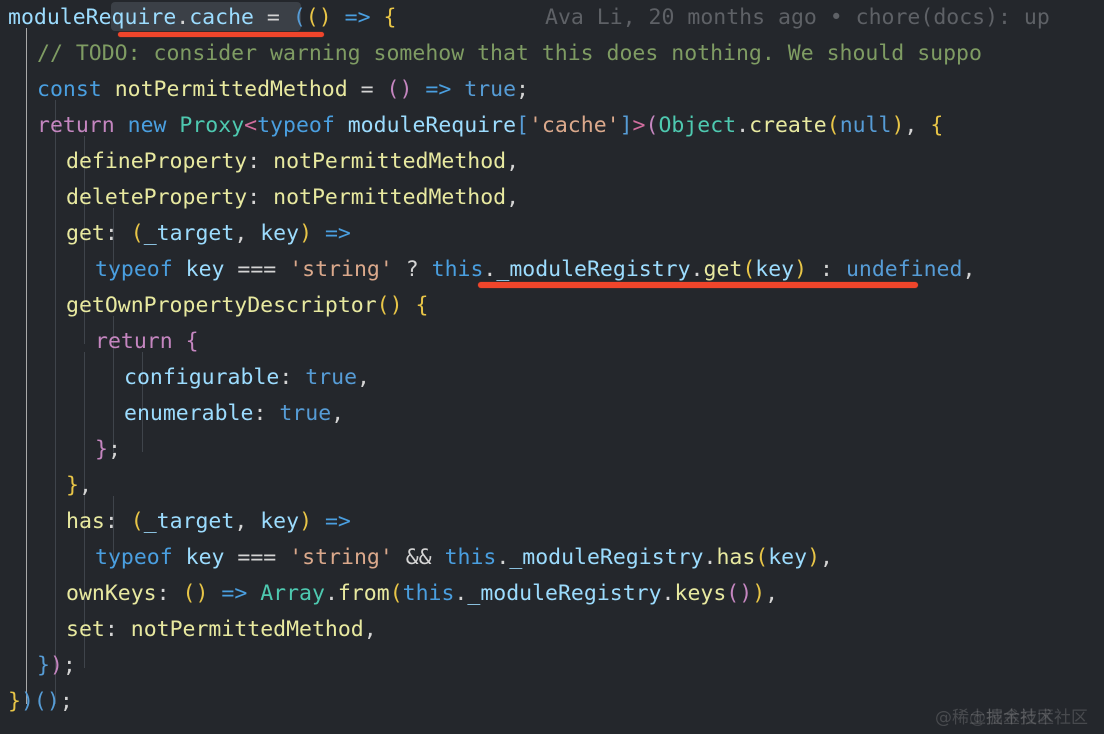  What do you see at coordinates (157, 161) in the screenshot?
I see `code-token: defineProperty` at bounding box center [157, 161].